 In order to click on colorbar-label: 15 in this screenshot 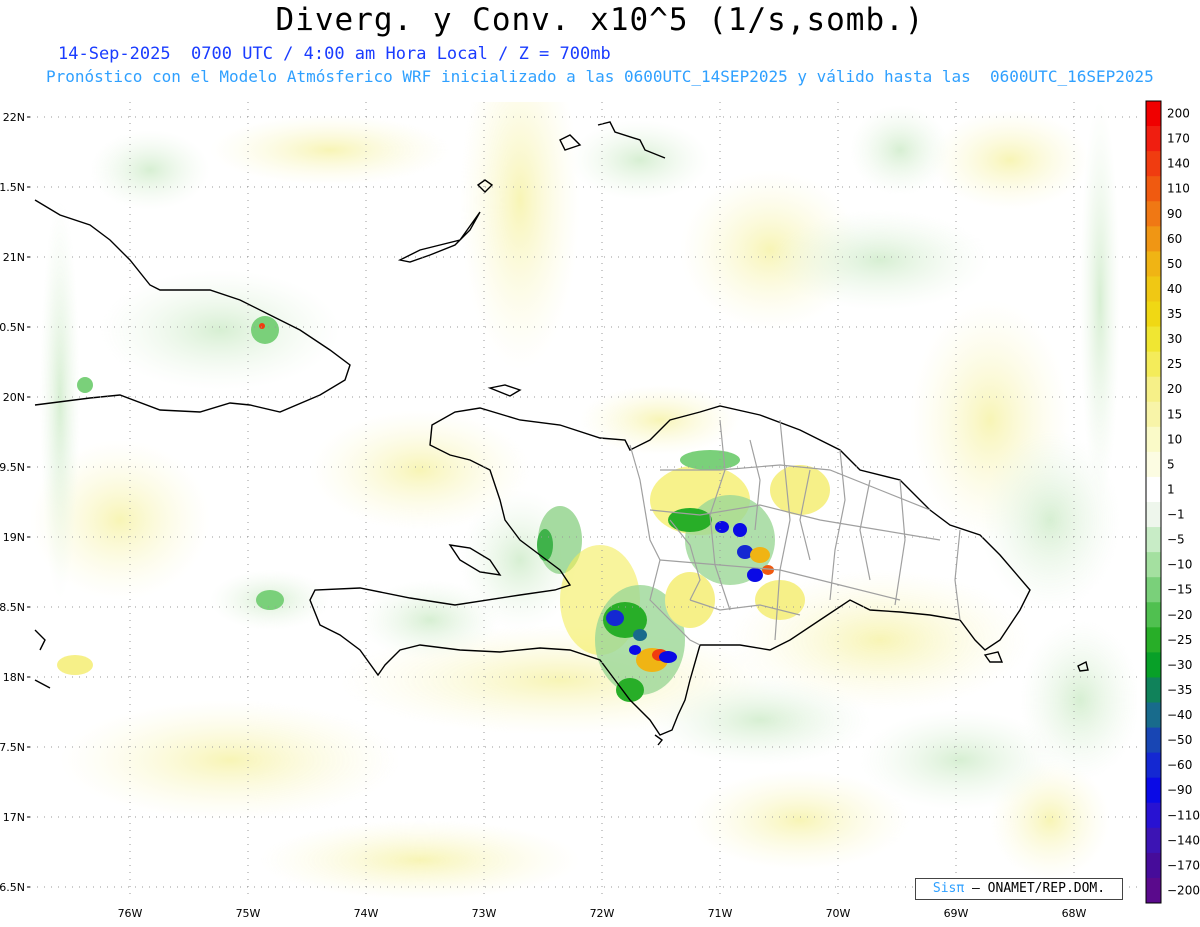, I will do `click(1174, 414)`.